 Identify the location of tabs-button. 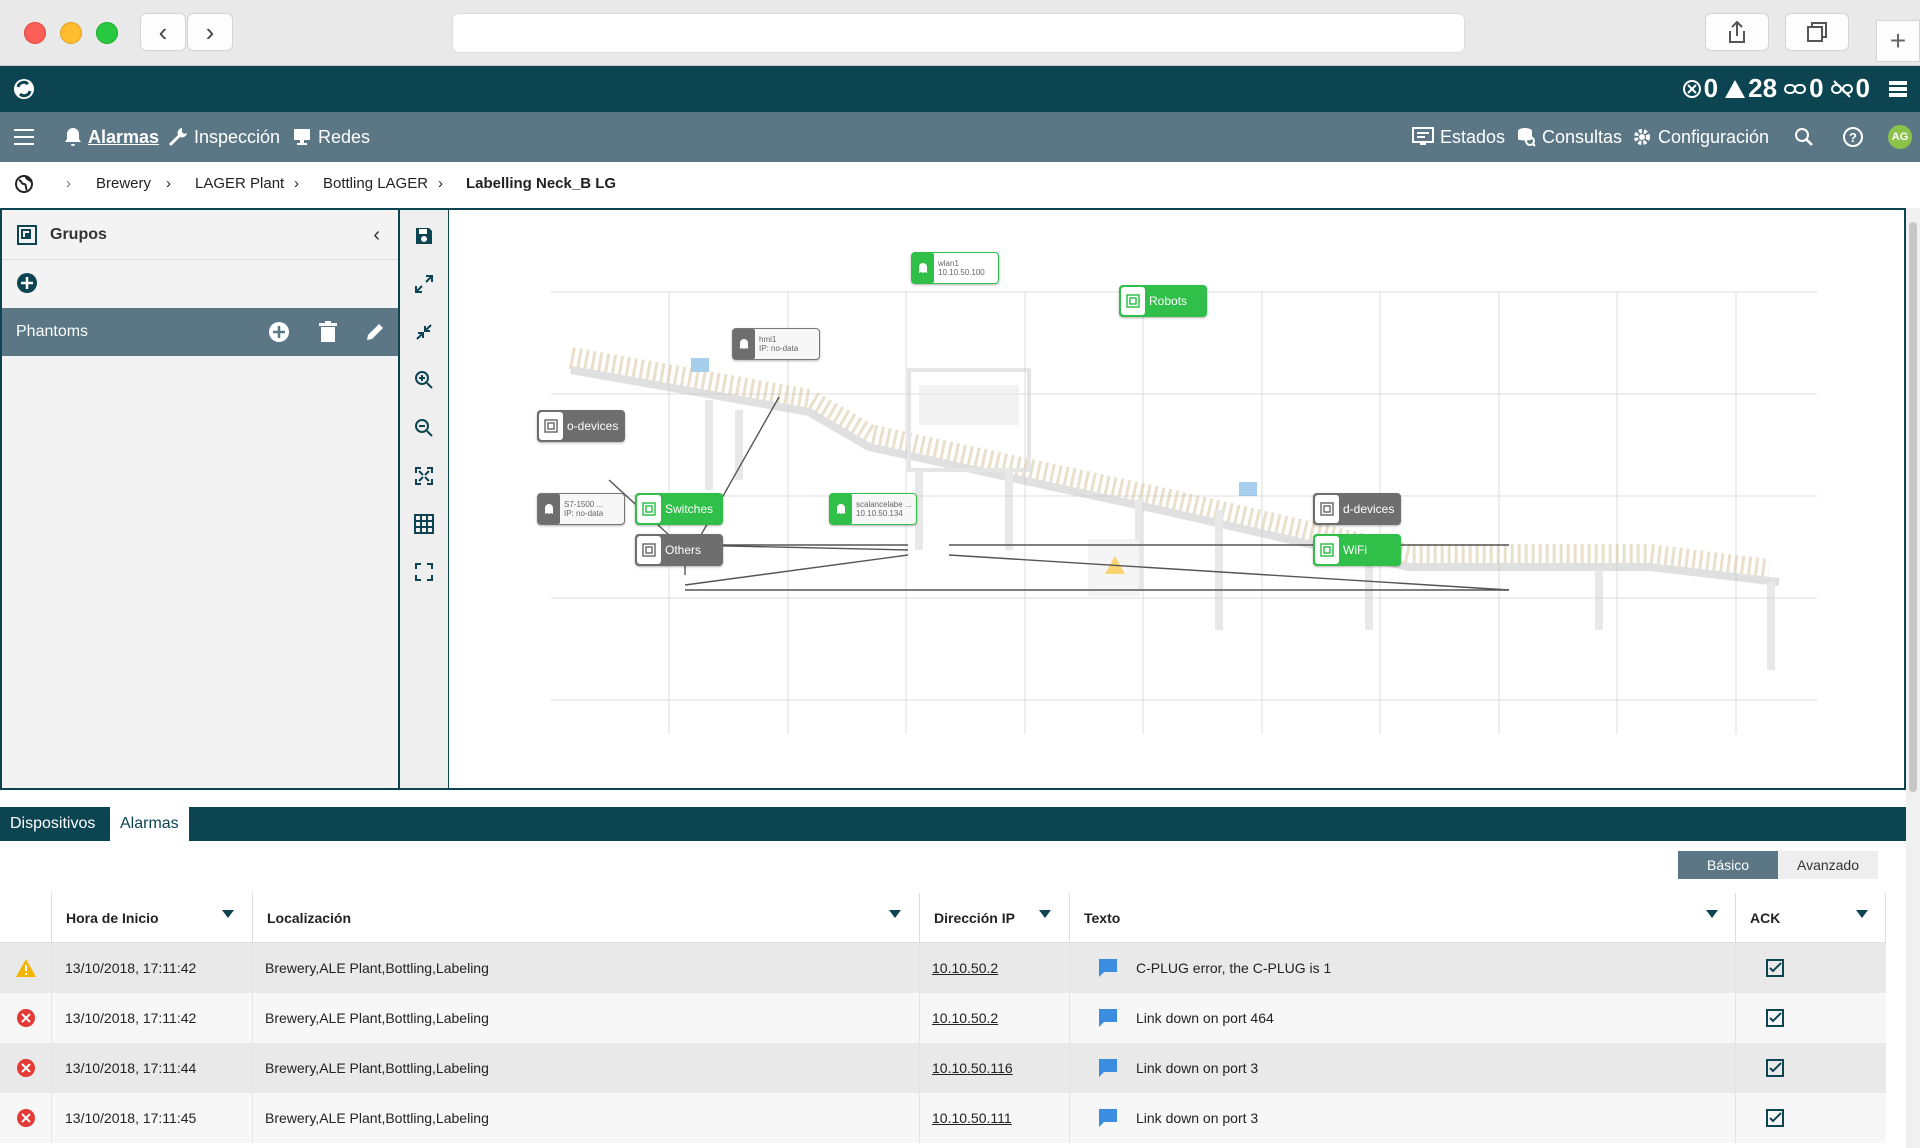
(1817, 32).